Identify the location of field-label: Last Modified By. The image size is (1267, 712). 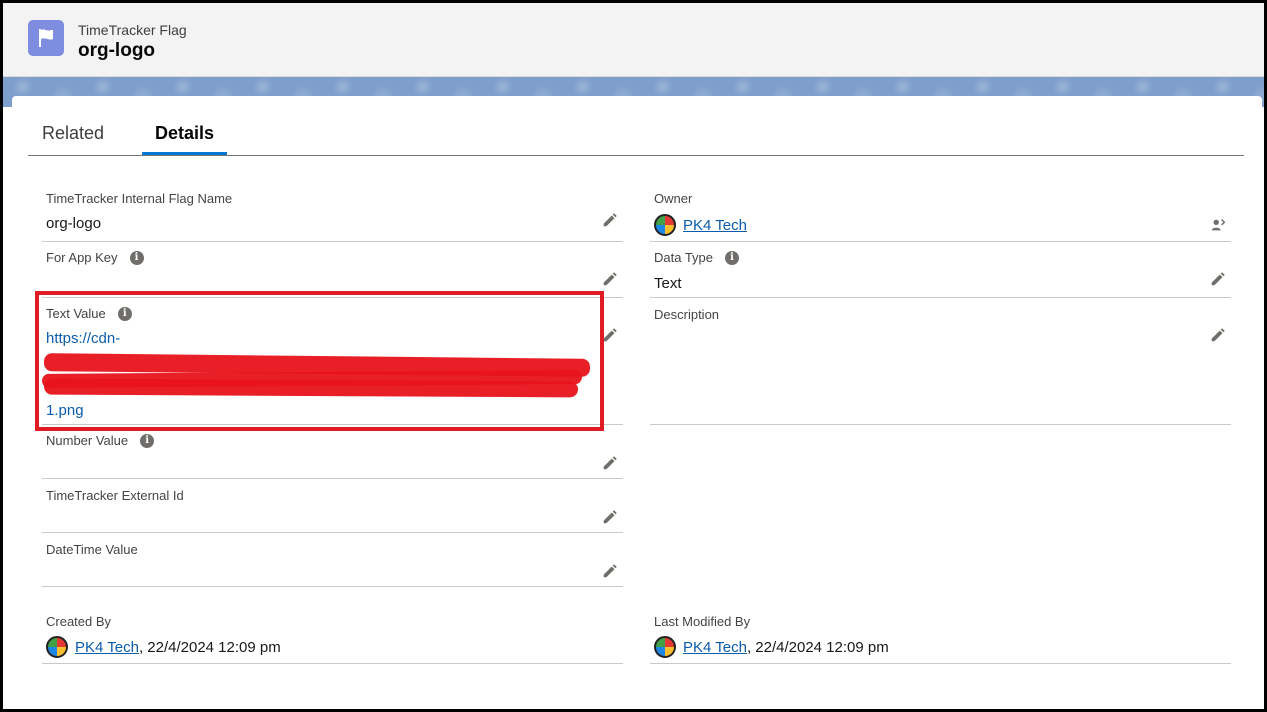
(702, 621).